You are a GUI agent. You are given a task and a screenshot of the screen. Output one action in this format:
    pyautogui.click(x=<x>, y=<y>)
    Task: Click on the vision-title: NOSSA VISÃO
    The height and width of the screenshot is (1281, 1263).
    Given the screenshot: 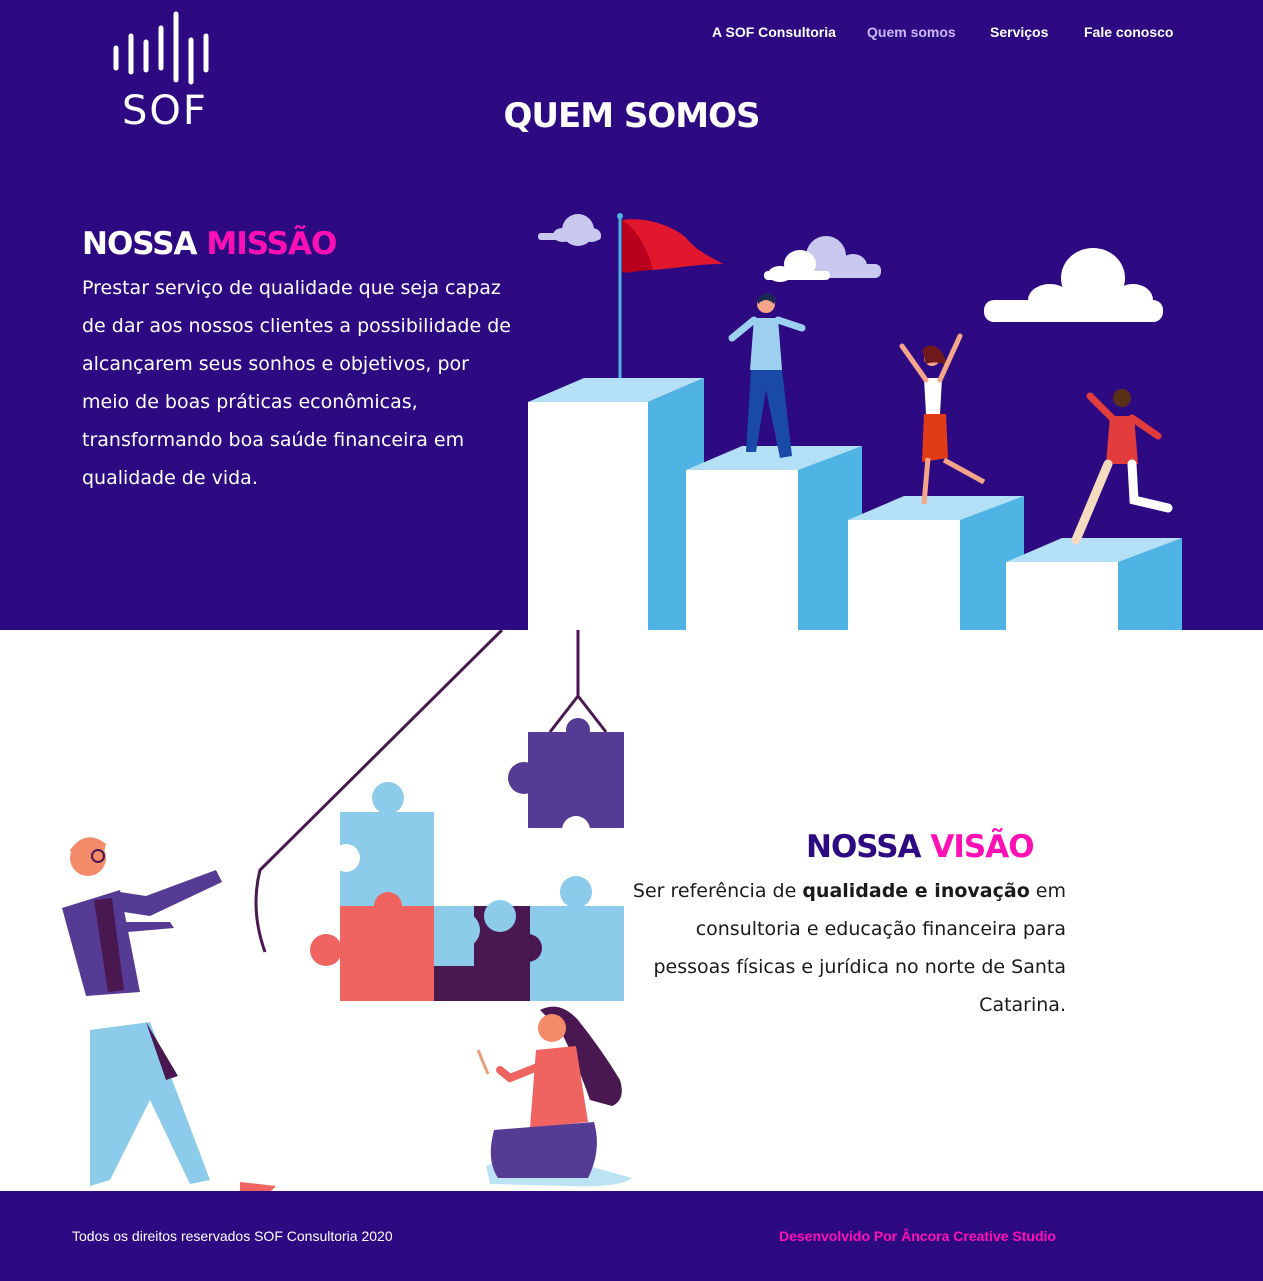 What is the action you would take?
    pyautogui.click(x=920, y=847)
    